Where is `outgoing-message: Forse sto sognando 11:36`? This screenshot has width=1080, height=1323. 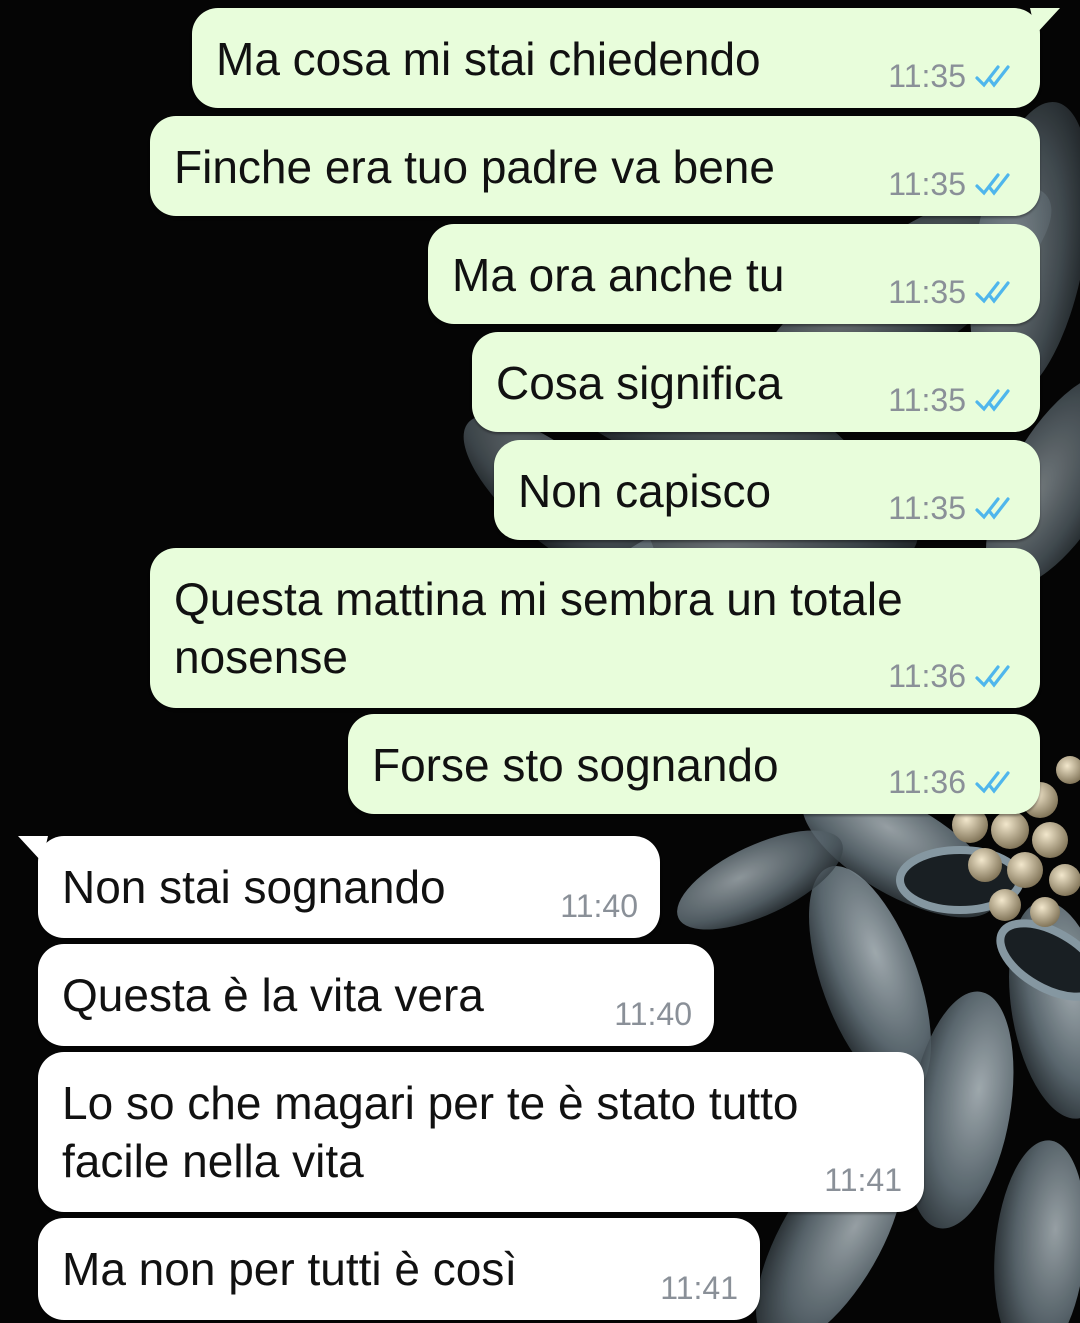 outgoing-message: Forse sto sognando 11:36 is located at coordinates (694, 764).